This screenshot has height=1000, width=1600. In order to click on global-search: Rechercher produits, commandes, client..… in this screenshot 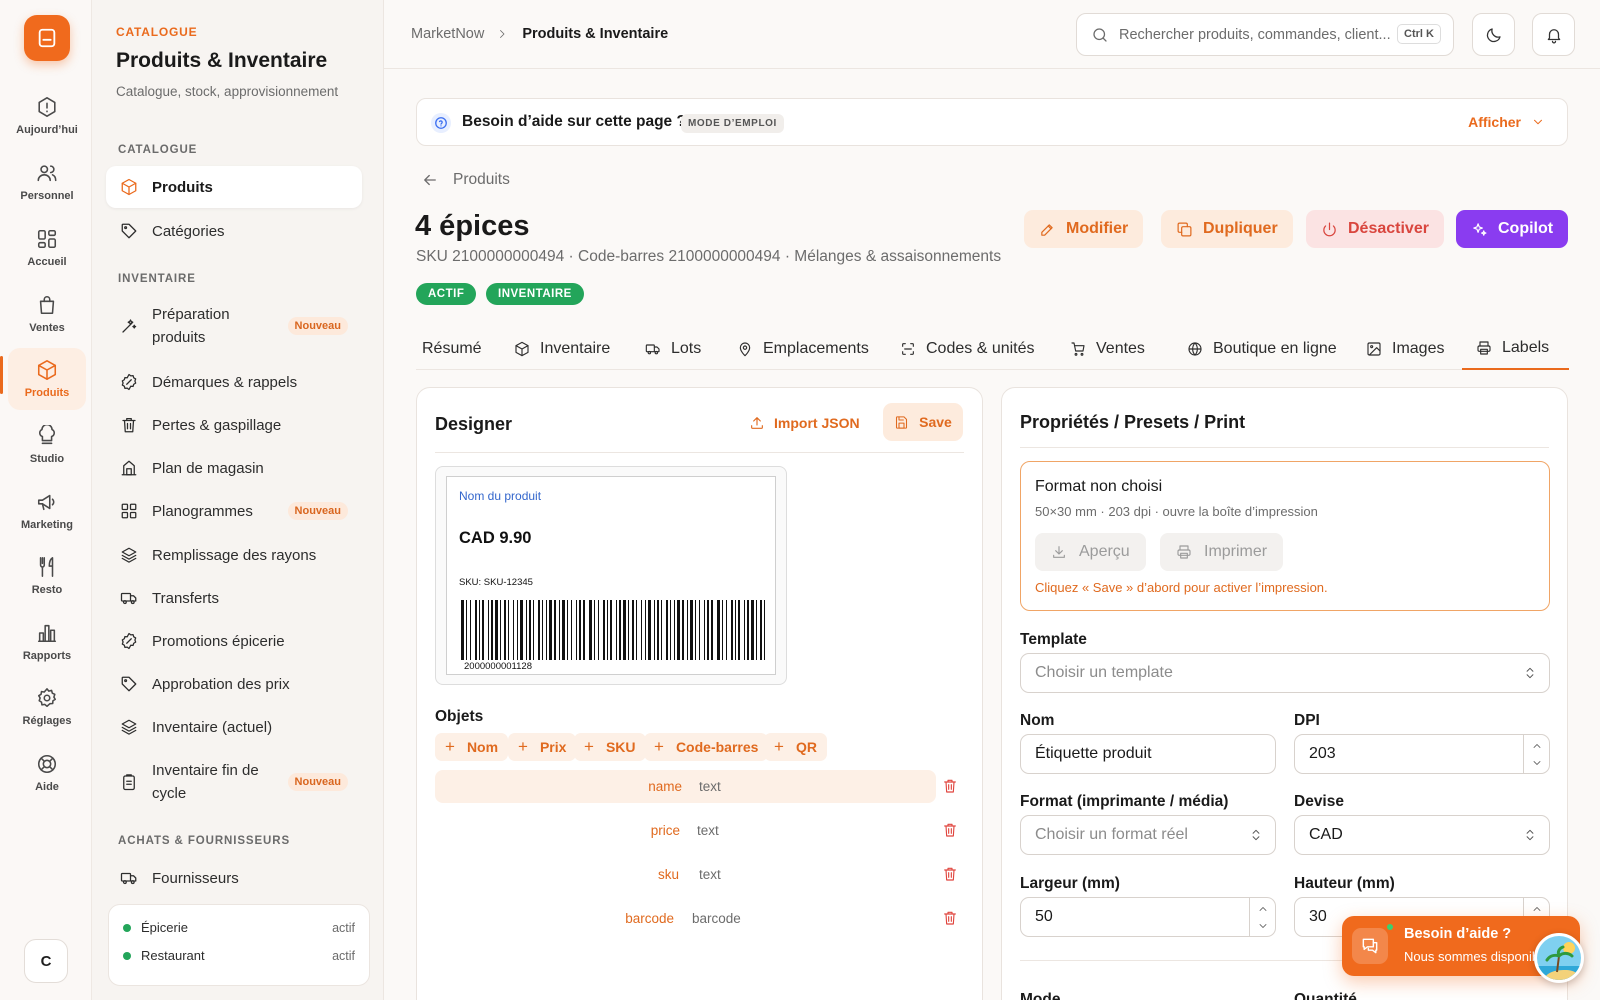, I will do `click(1265, 34)`.